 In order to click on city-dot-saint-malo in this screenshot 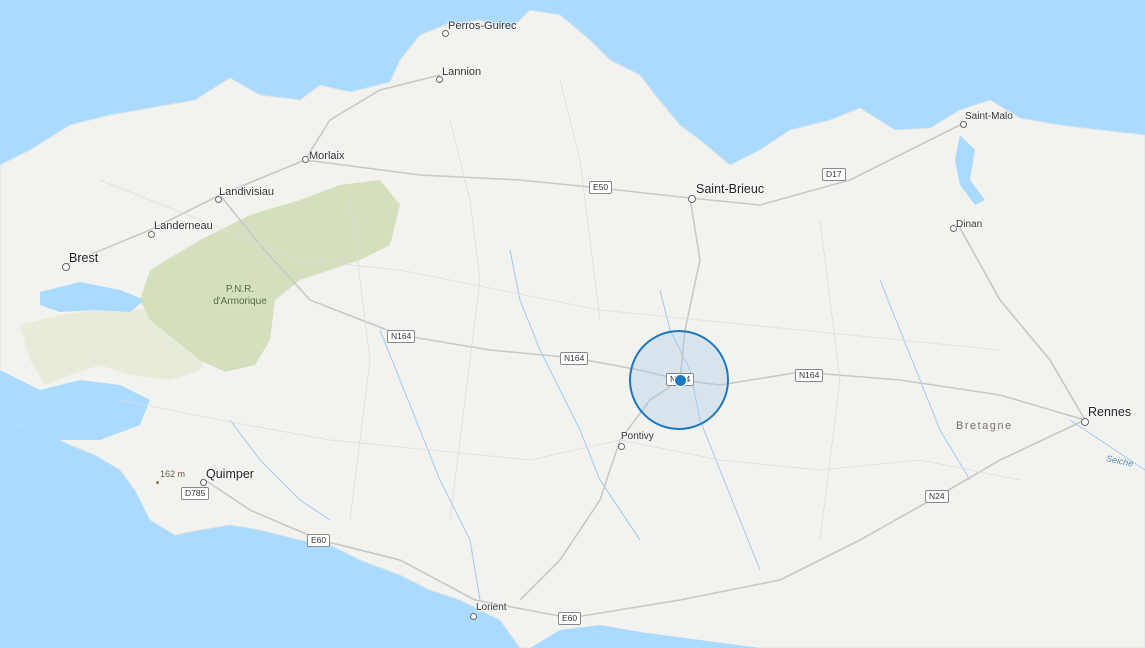, I will do `click(963, 124)`.